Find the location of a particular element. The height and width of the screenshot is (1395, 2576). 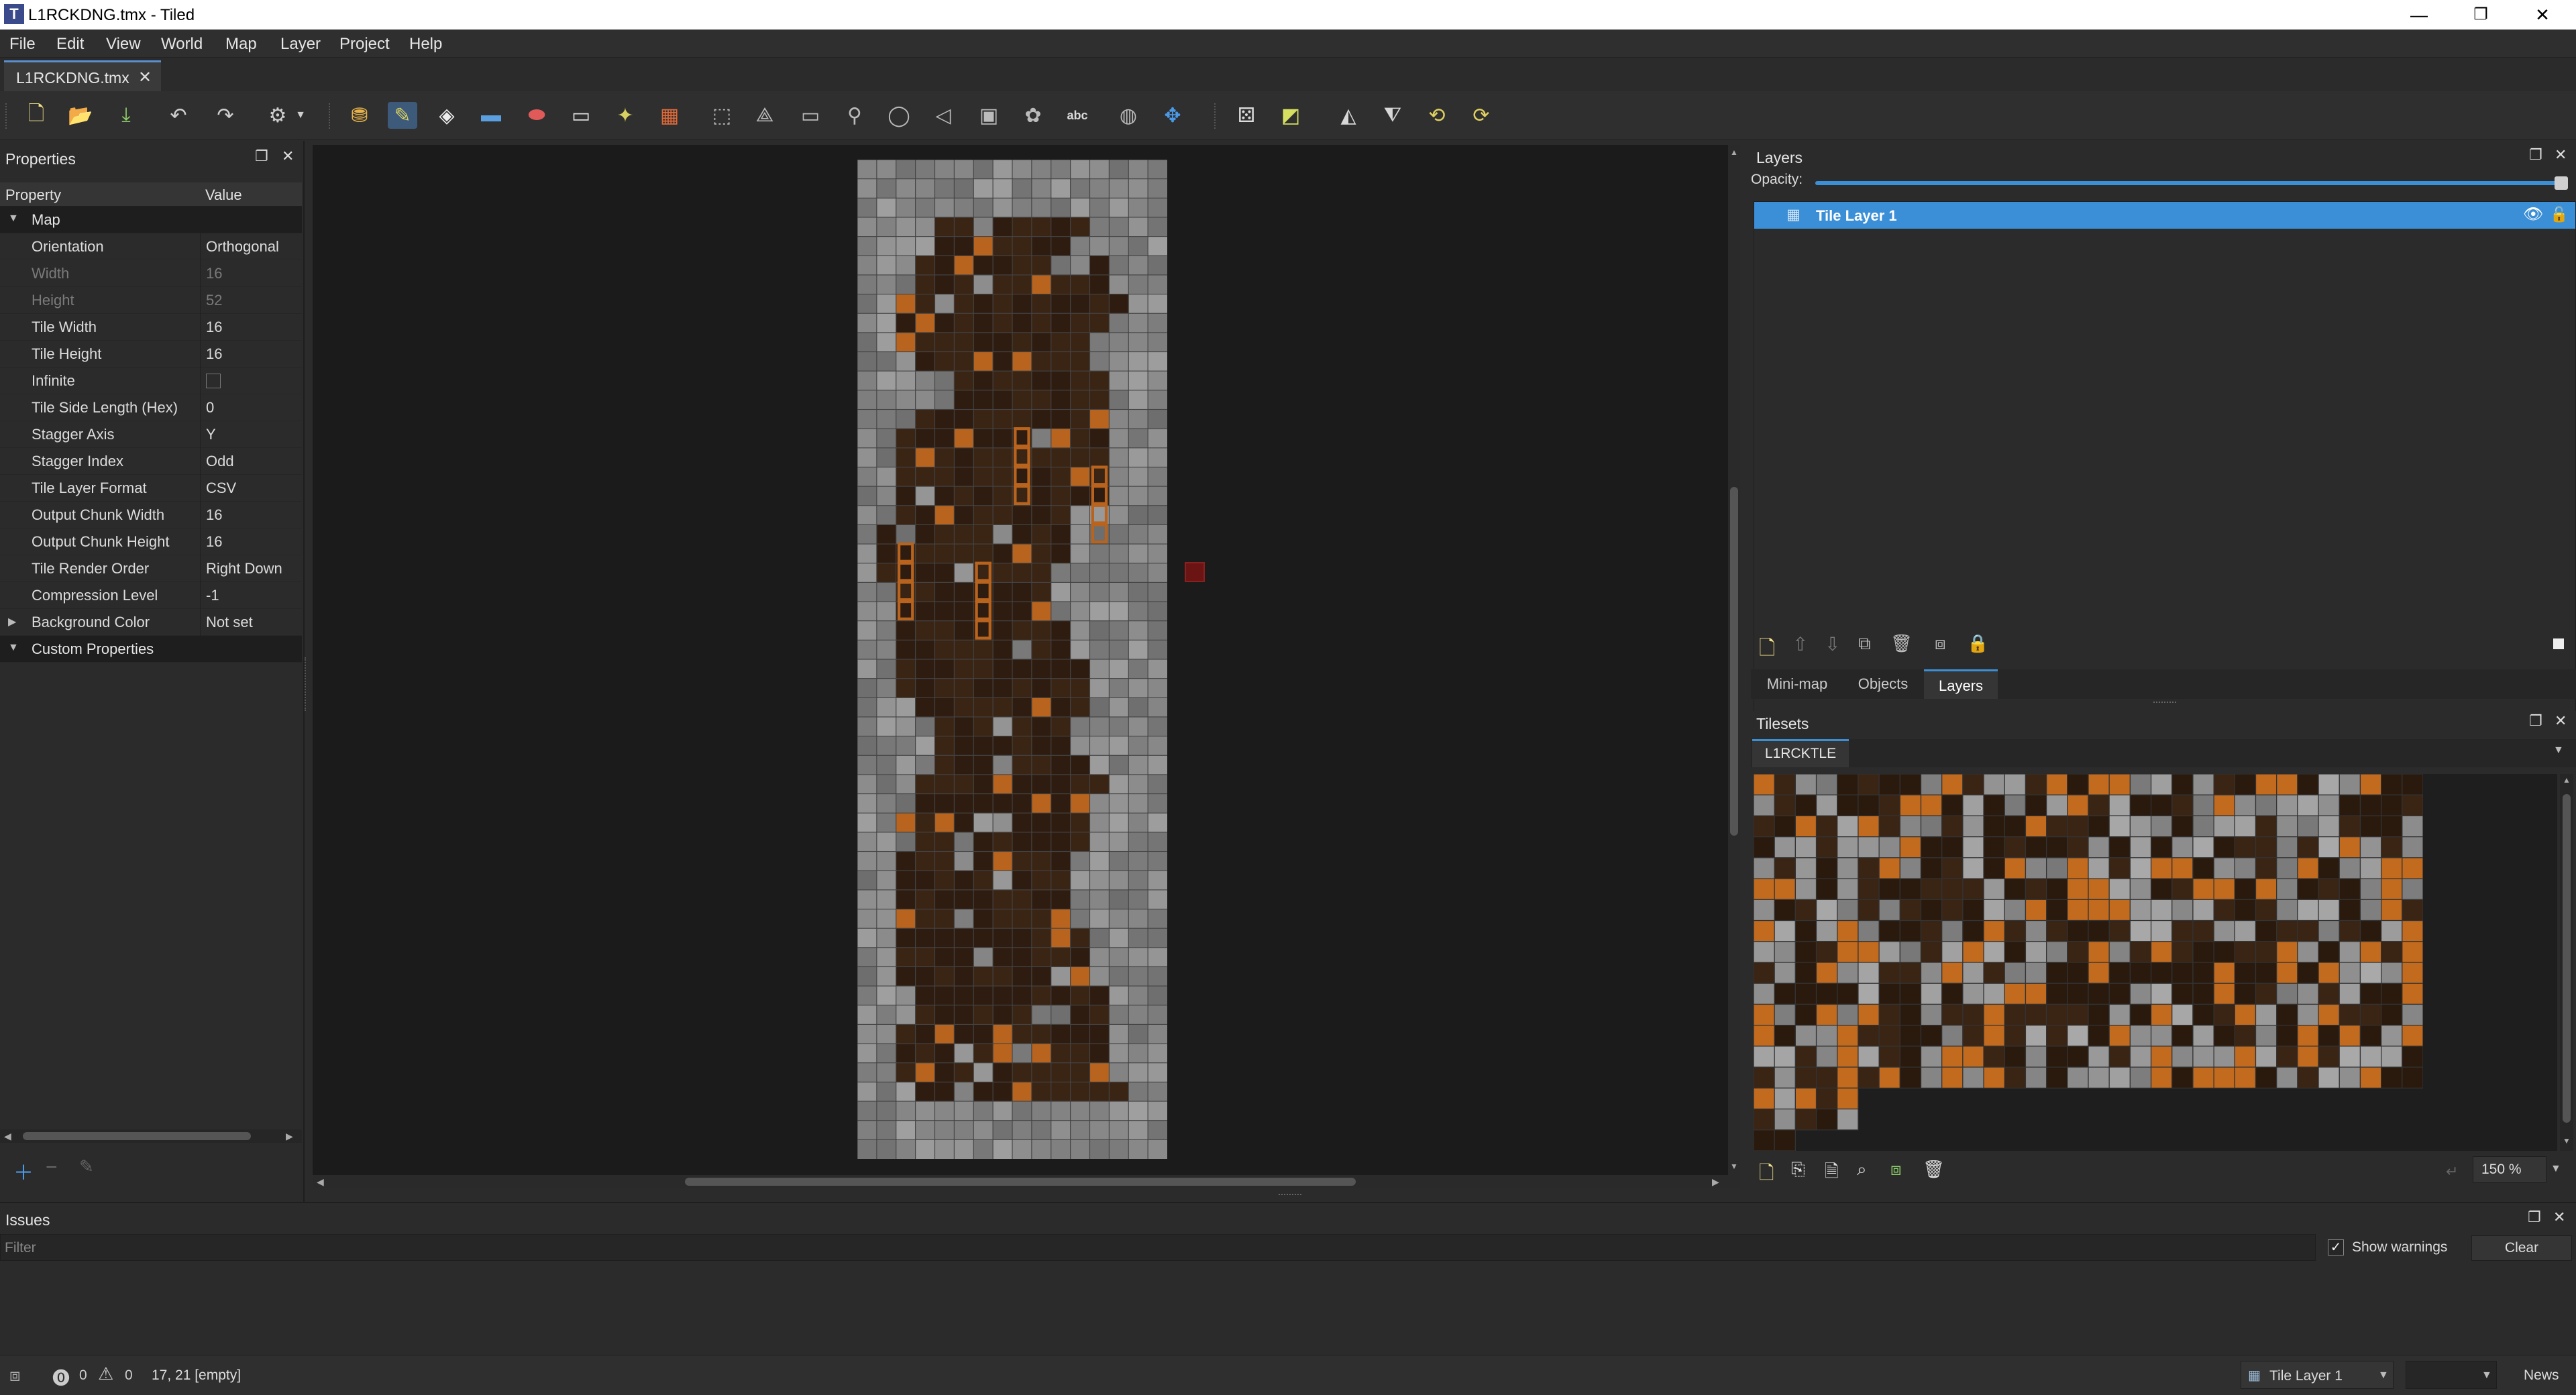

new-layer-icon: 🗋 is located at coordinates (1767, 650).